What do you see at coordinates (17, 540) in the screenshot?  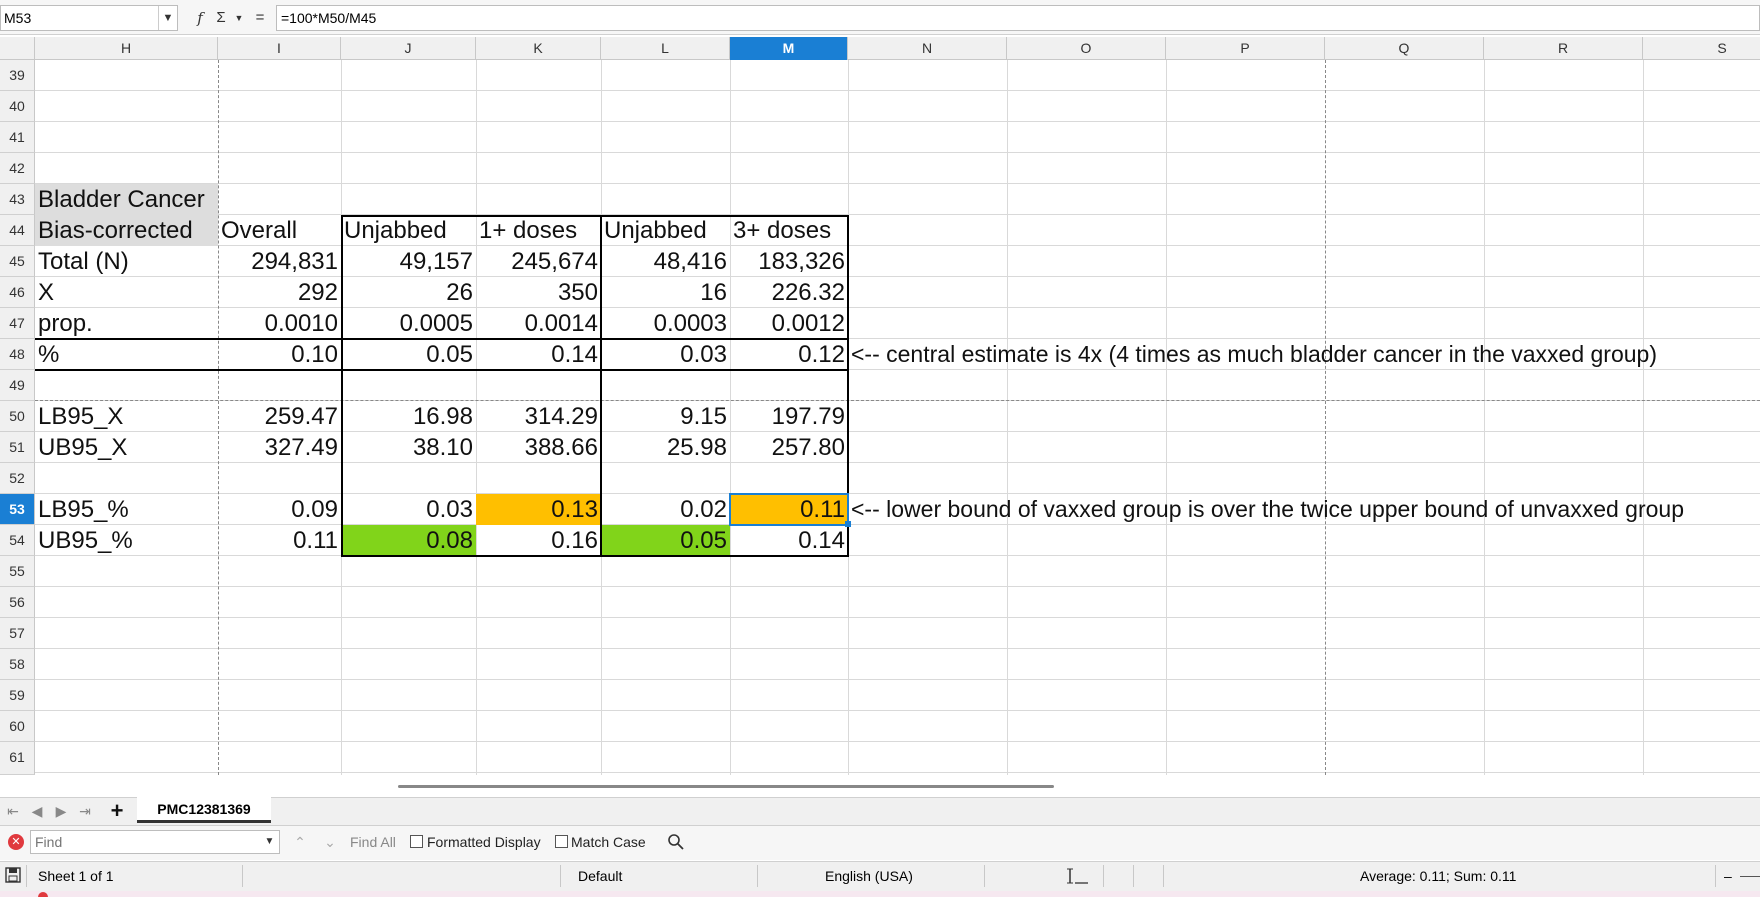 I see `row-header: 54` at bounding box center [17, 540].